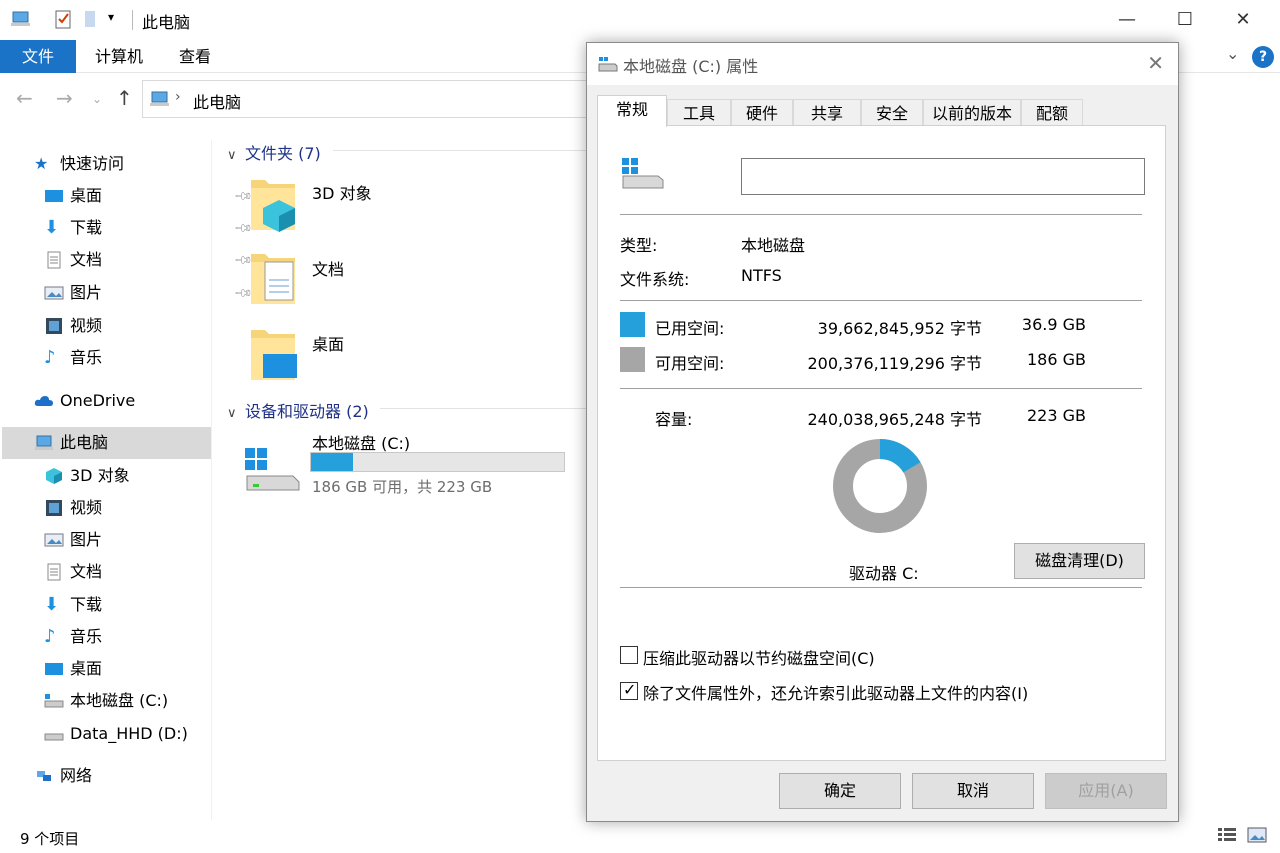 This screenshot has width=1280, height=853. I want to click on cube-icon, so click(54, 476).